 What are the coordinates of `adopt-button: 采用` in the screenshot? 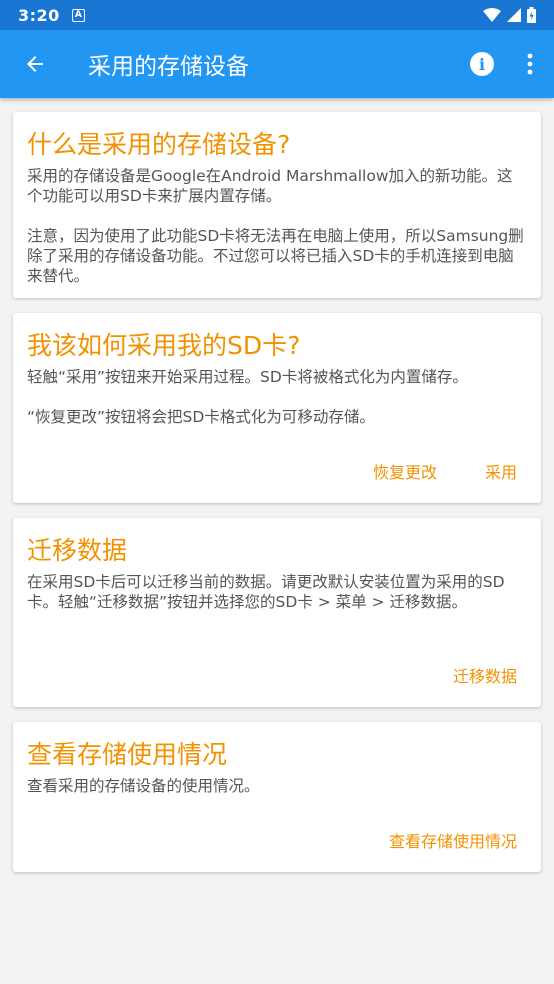 It's located at (501, 471).